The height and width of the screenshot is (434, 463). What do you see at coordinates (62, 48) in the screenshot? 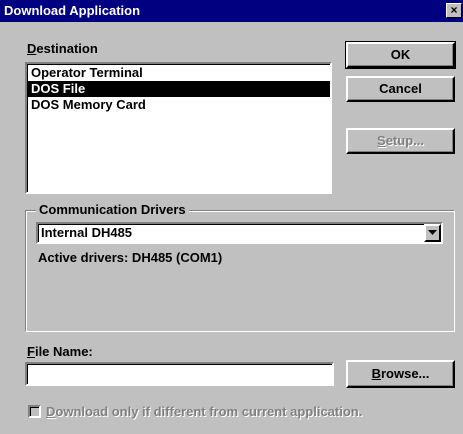
I see `destination-label: Destination` at bounding box center [62, 48].